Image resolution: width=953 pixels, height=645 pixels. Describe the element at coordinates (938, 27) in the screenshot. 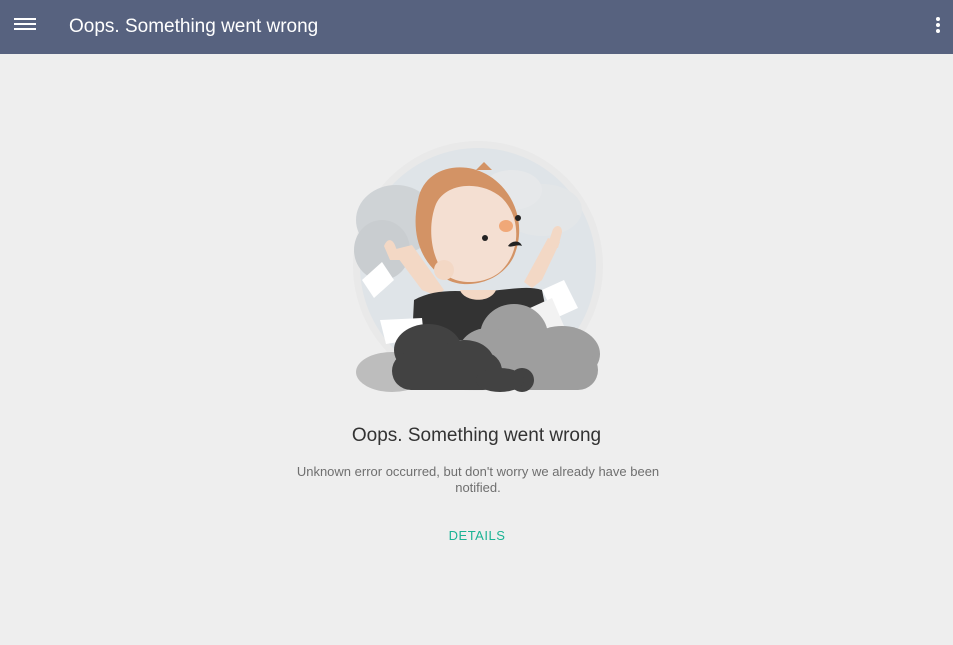

I see `more-vert-icon` at that location.